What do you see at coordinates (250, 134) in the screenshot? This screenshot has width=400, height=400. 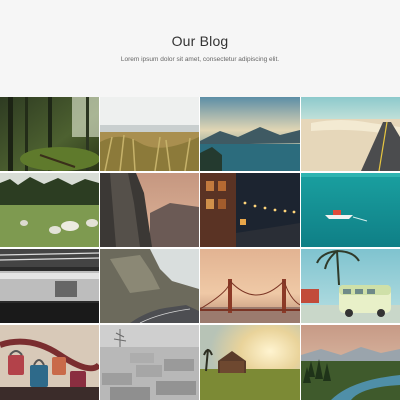 I see `lake-mountains-photo` at bounding box center [250, 134].